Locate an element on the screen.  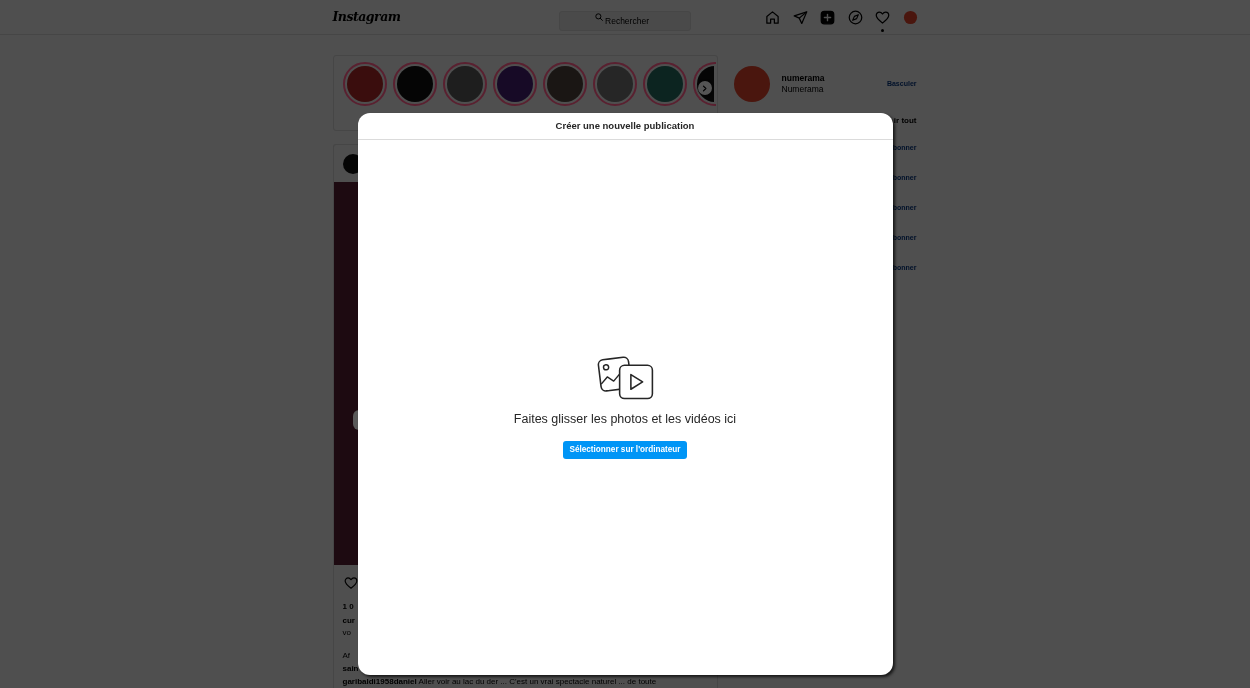
chevron-right-icon is located at coordinates (704, 88).